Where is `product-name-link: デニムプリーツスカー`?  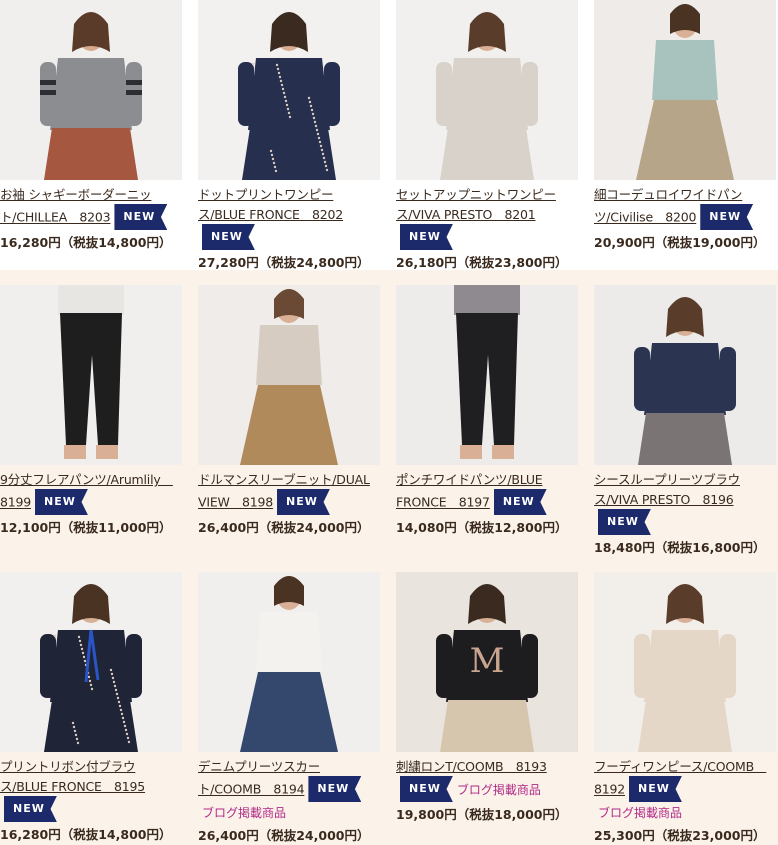 product-name-link: デニムプリーツスカー is located at coordinates (259, 766).